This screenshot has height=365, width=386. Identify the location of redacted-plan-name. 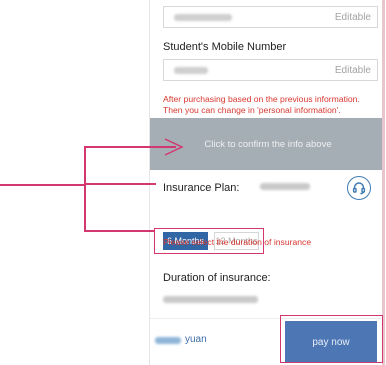
(285, 186).